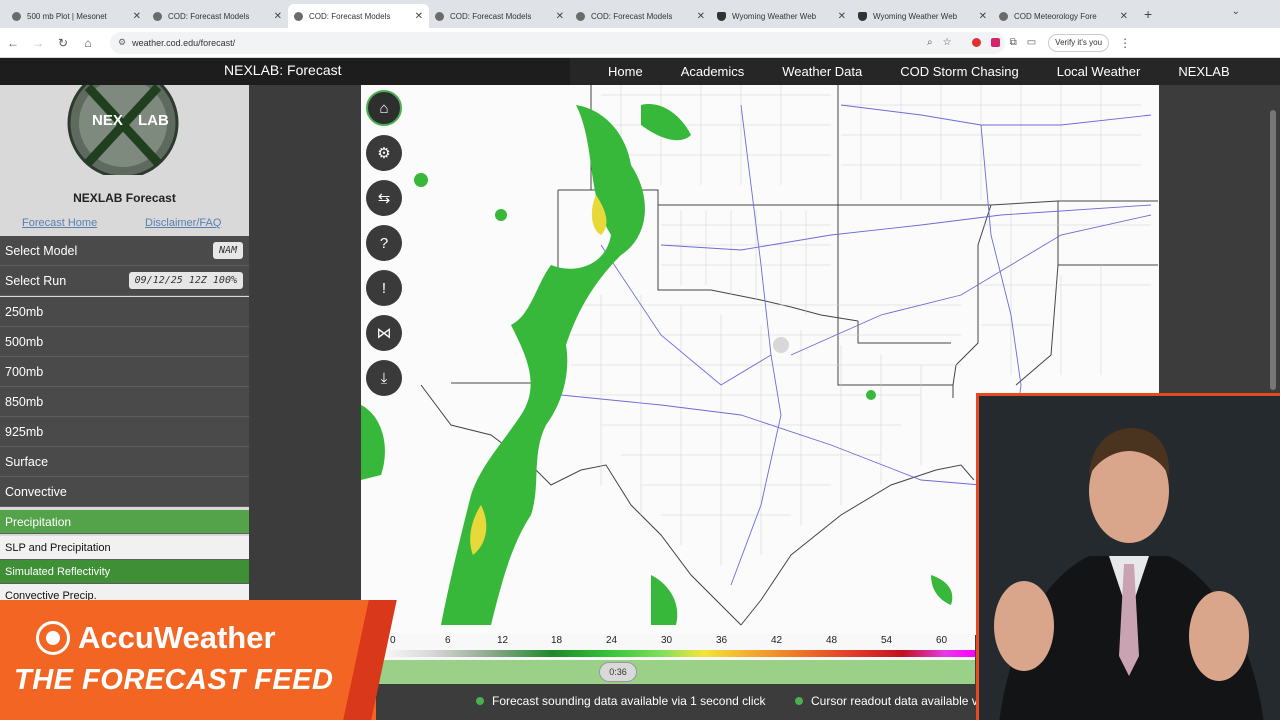  What do you see at coordinates (1079, 42) in the screenshot?
I see `profile-verify-button: Verify it's you` at bounding box center [1079, 42].